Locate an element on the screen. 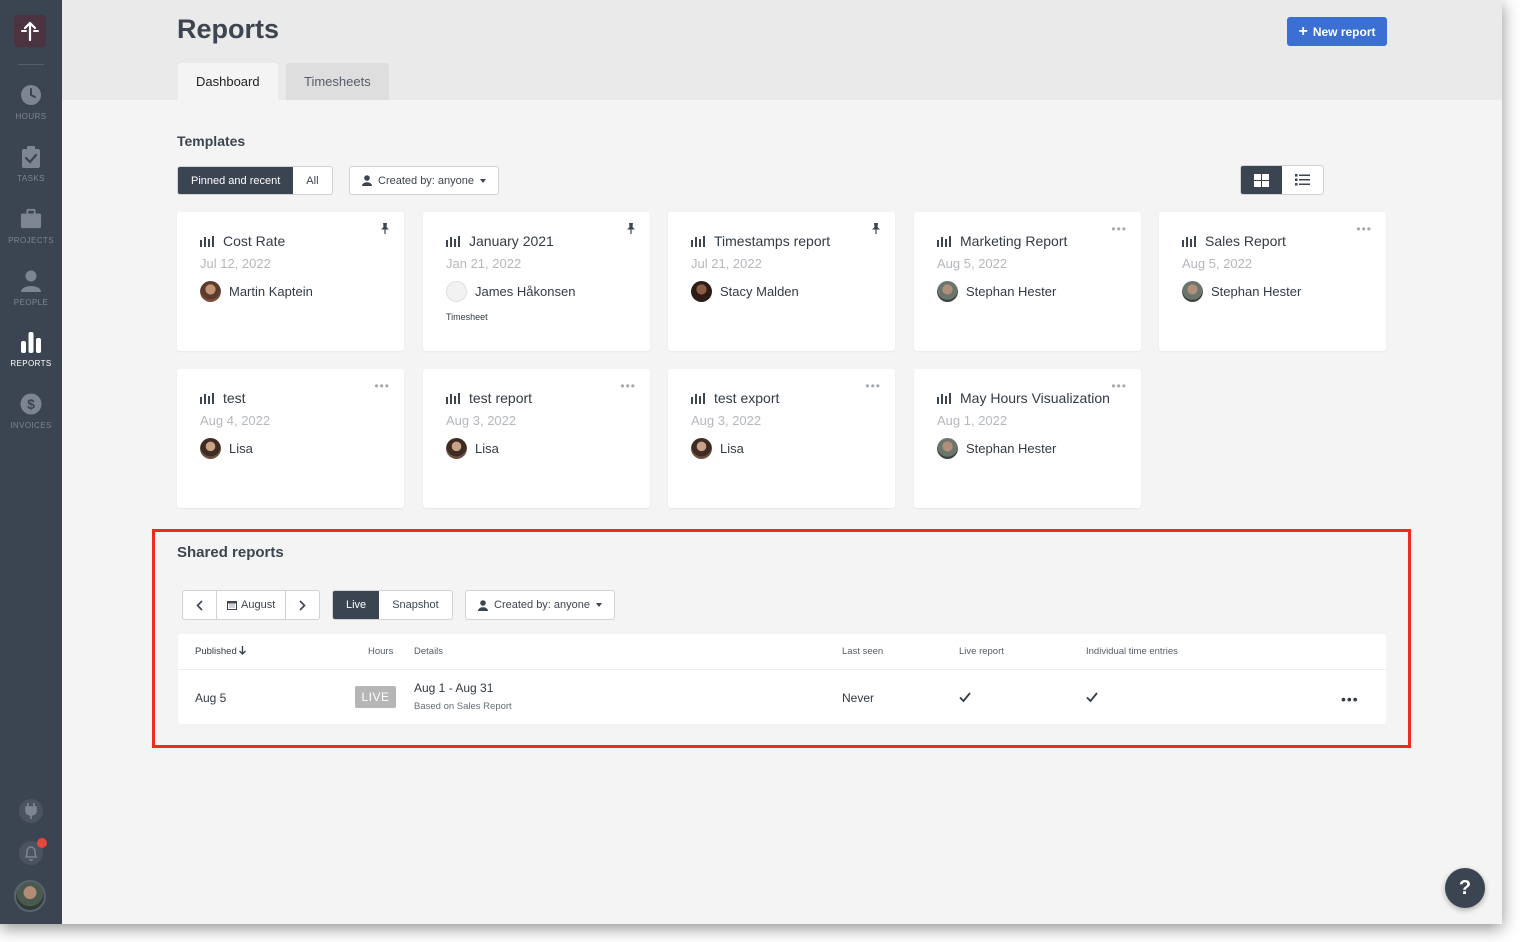 The width and height of the screenshot is (1520, 942). list-view-button is located at coordinates (1302, 180).